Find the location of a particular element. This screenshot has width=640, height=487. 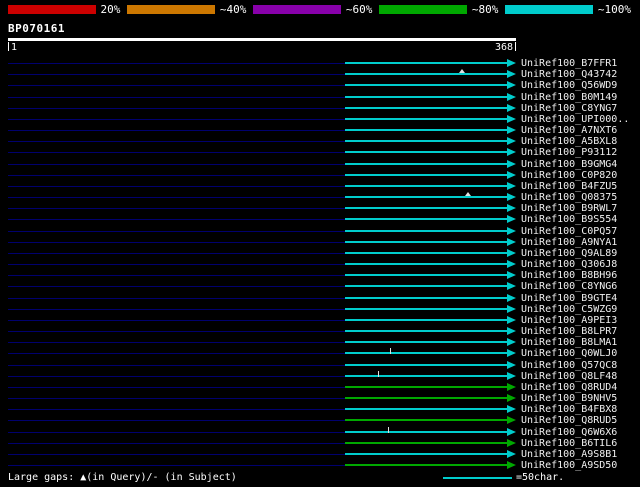

hit-label: UniRef100_B4FBX8 is located at coordinates (569, 409).